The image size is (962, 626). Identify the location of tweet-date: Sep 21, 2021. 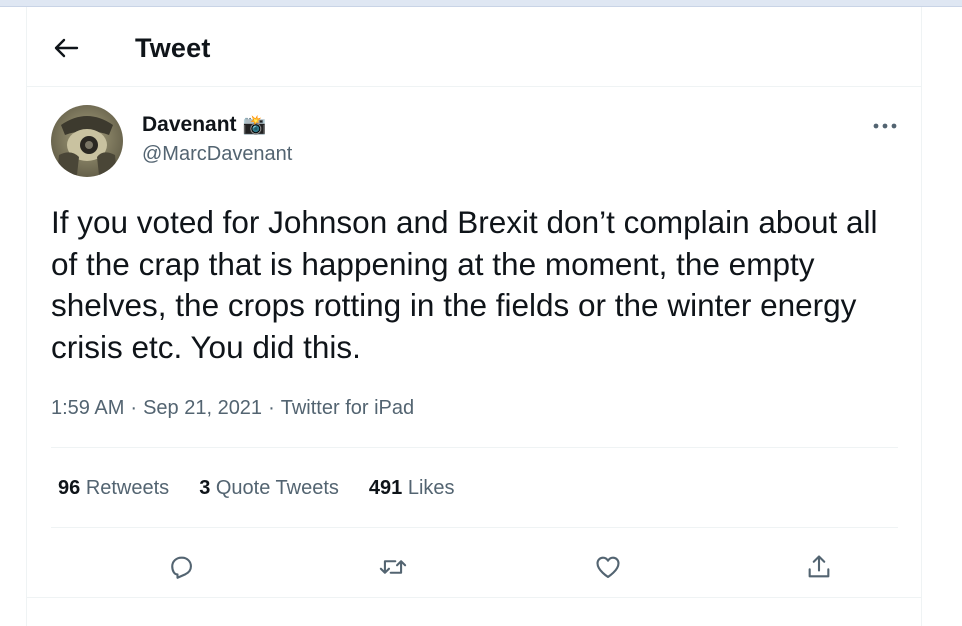
(202, 408).